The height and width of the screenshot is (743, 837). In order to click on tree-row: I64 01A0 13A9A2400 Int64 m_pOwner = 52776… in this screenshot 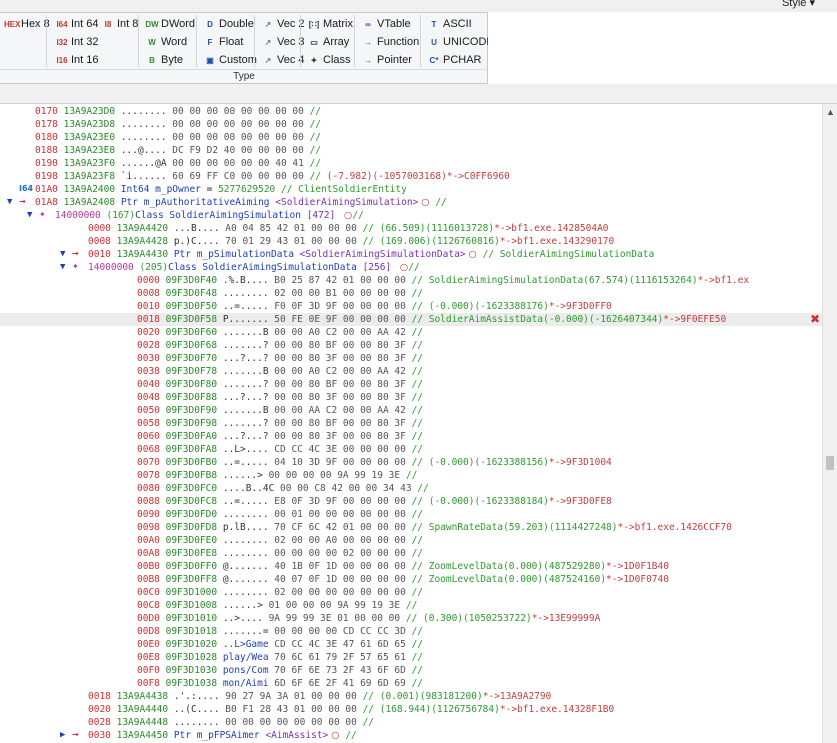, I will do `click(411, 189)`.